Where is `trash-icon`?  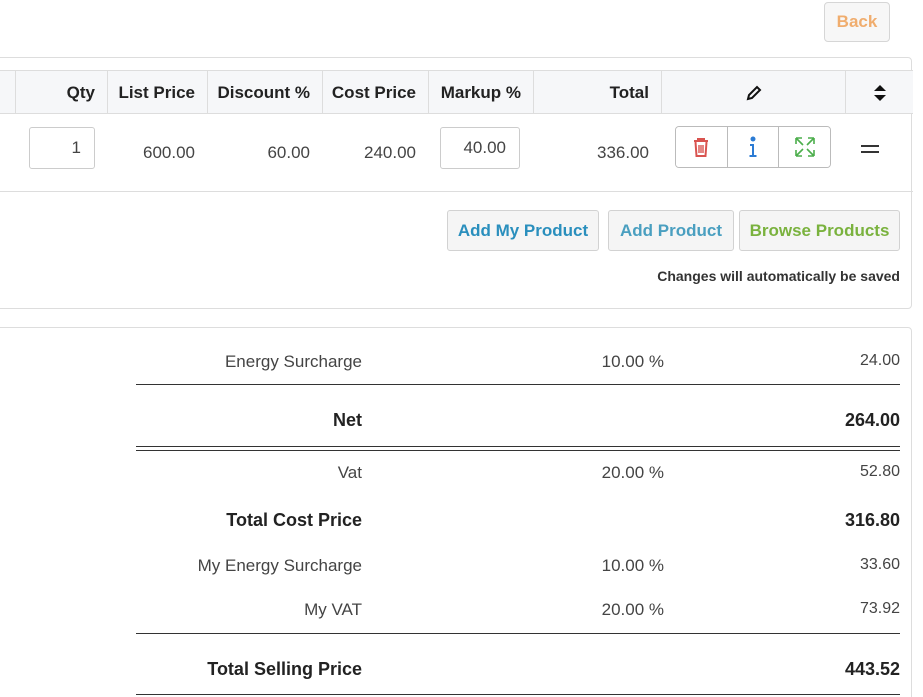
trash-icon is located at coordinates (701, 147).